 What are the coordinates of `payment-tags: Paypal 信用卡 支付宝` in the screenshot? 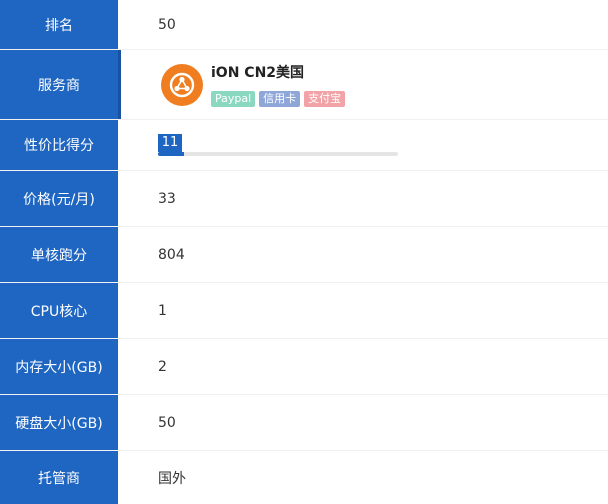 It's located at (278, 99).